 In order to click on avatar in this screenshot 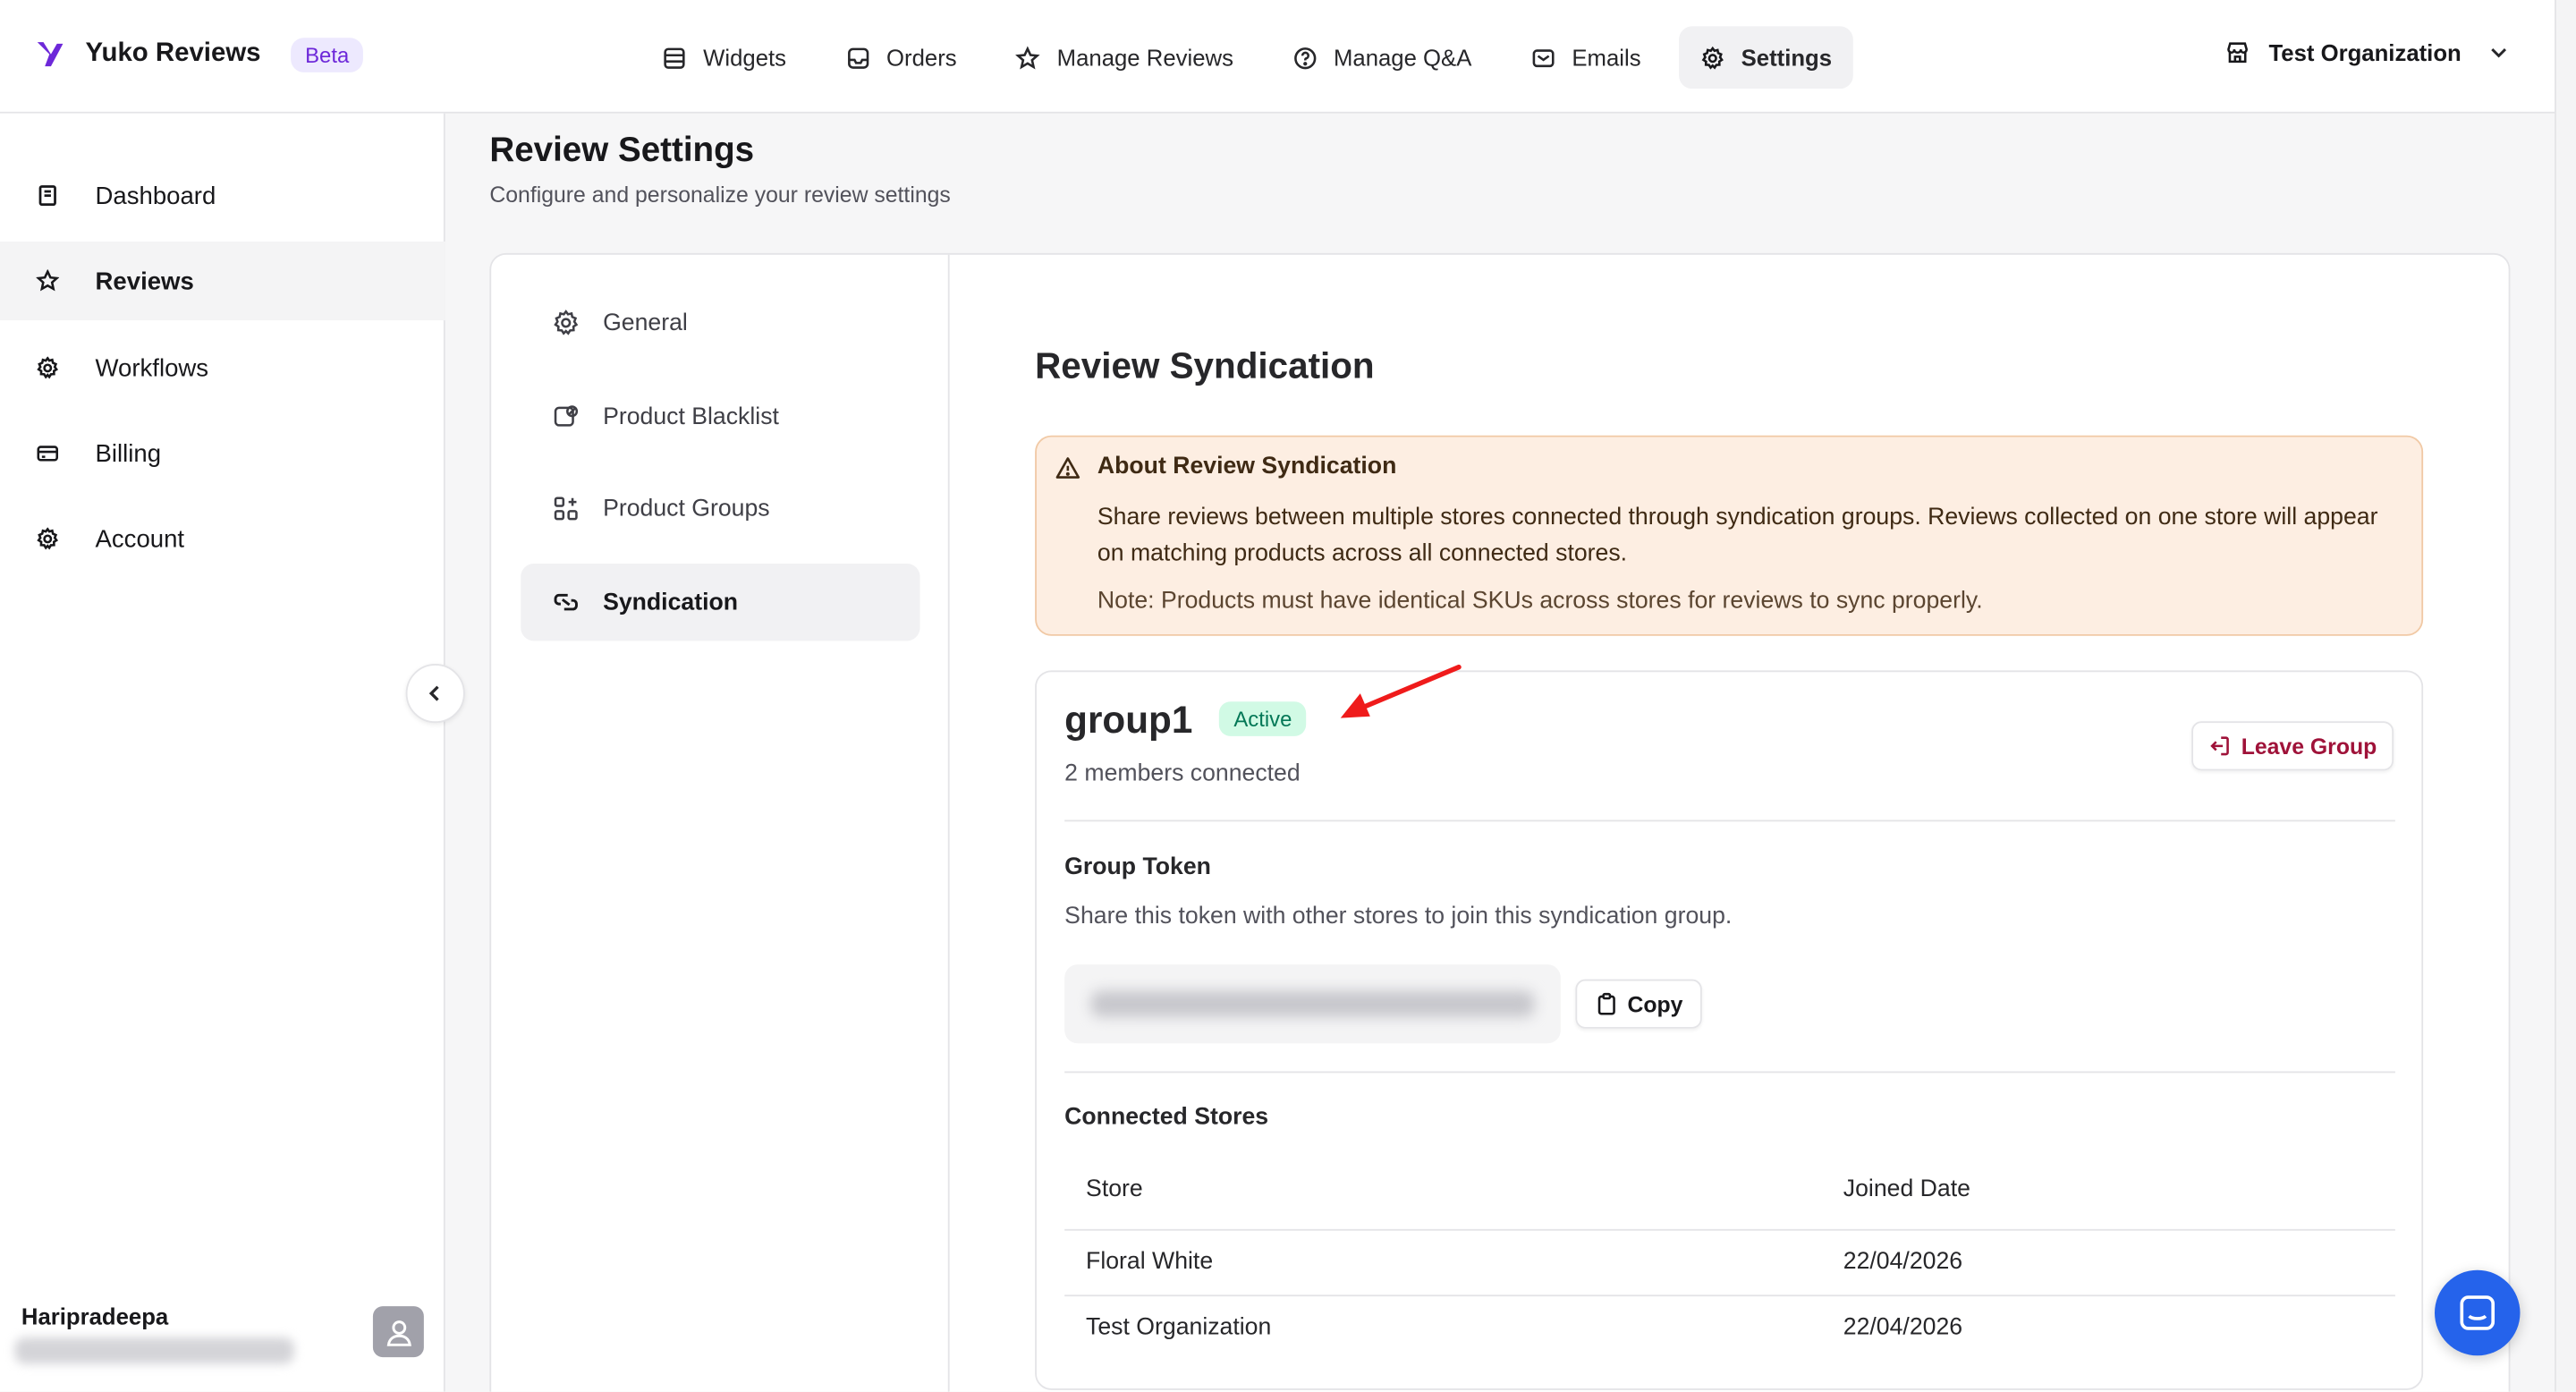, I will do `click(398, 1332)`.